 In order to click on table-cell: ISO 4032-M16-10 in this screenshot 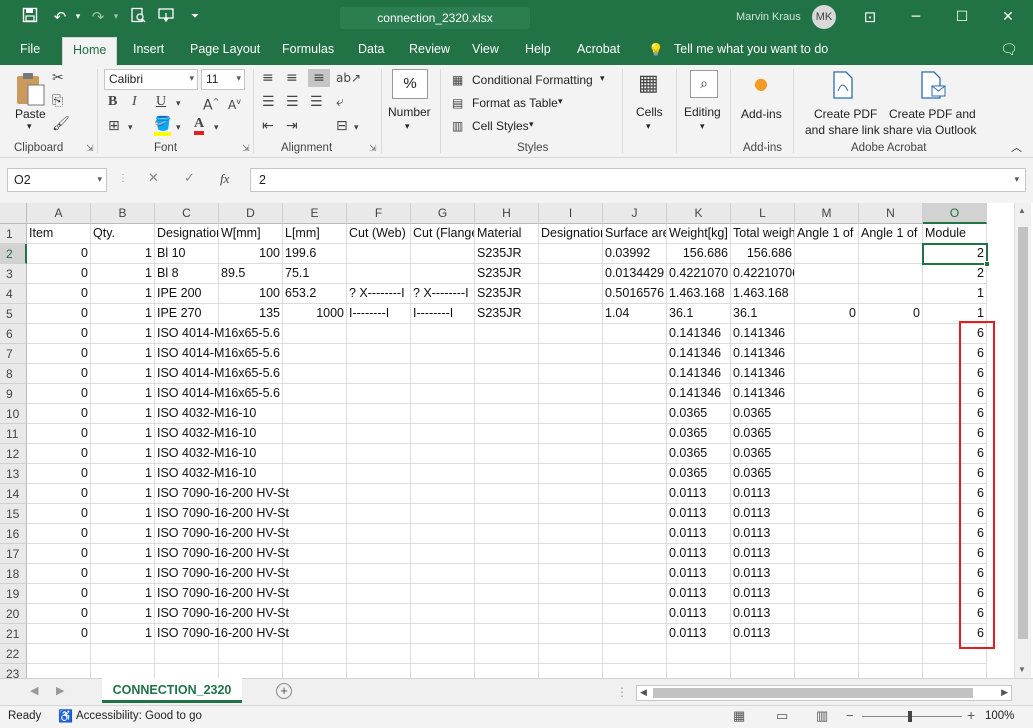, I will do `click(205, 454)`.